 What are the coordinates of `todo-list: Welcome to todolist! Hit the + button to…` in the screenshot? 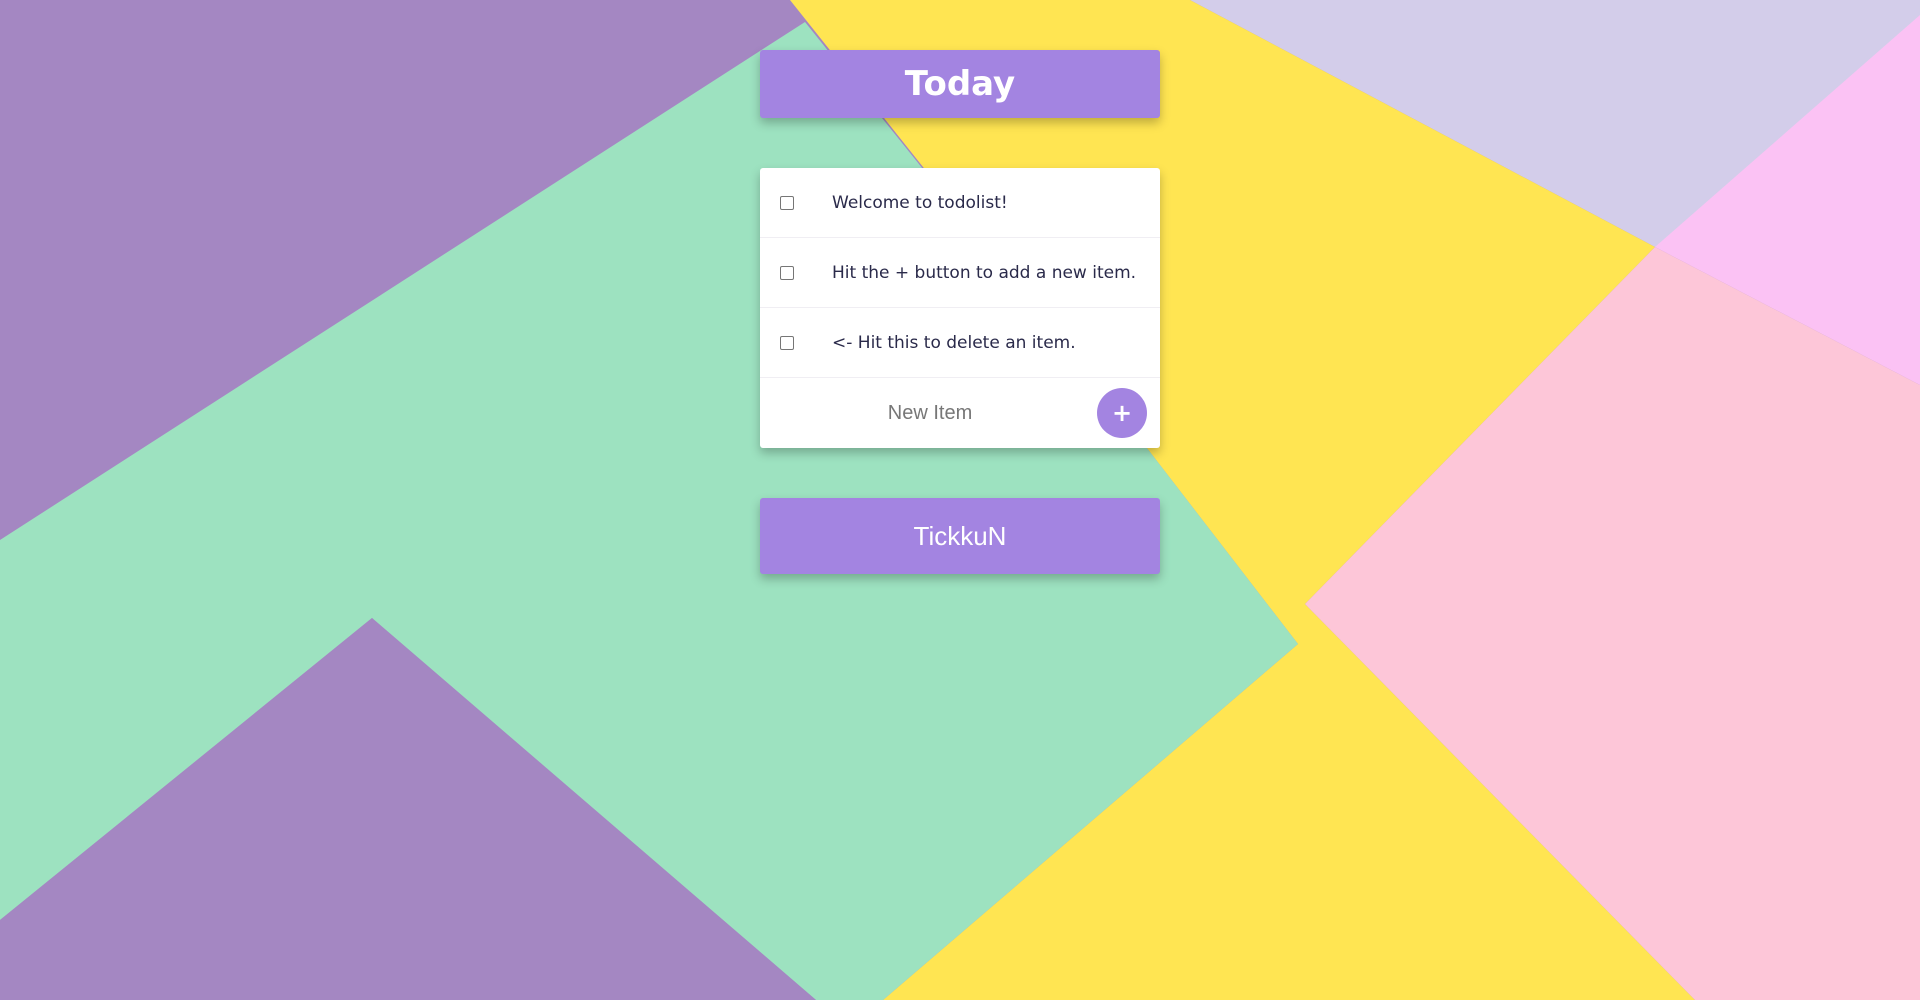 It's located at (960, 308).